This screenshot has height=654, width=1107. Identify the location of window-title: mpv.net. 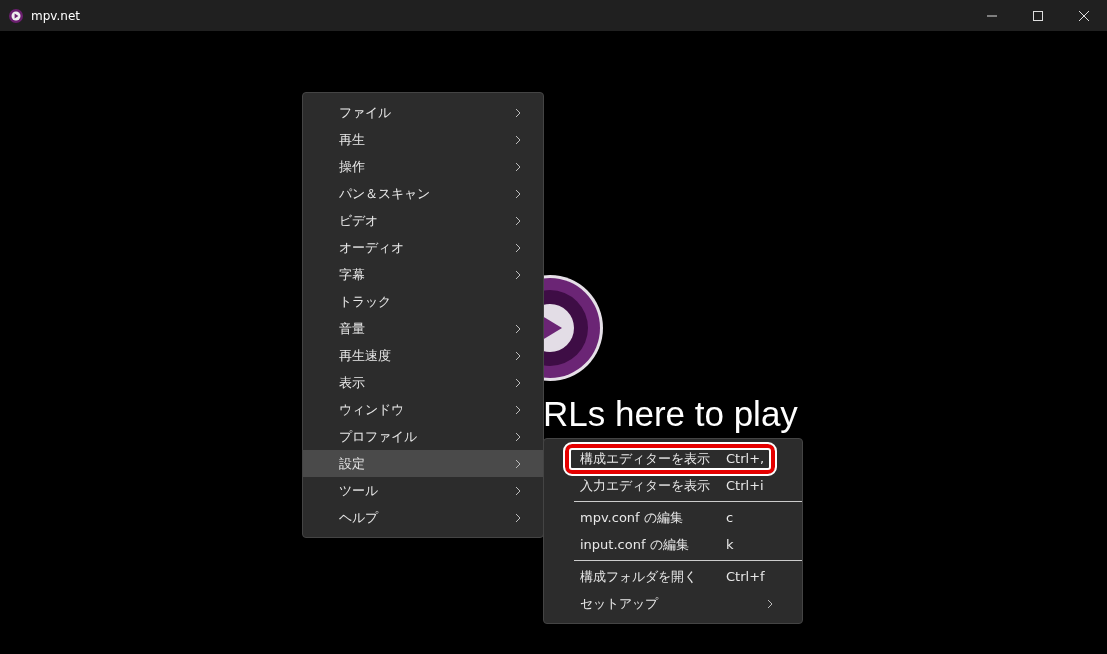
(55, 15).